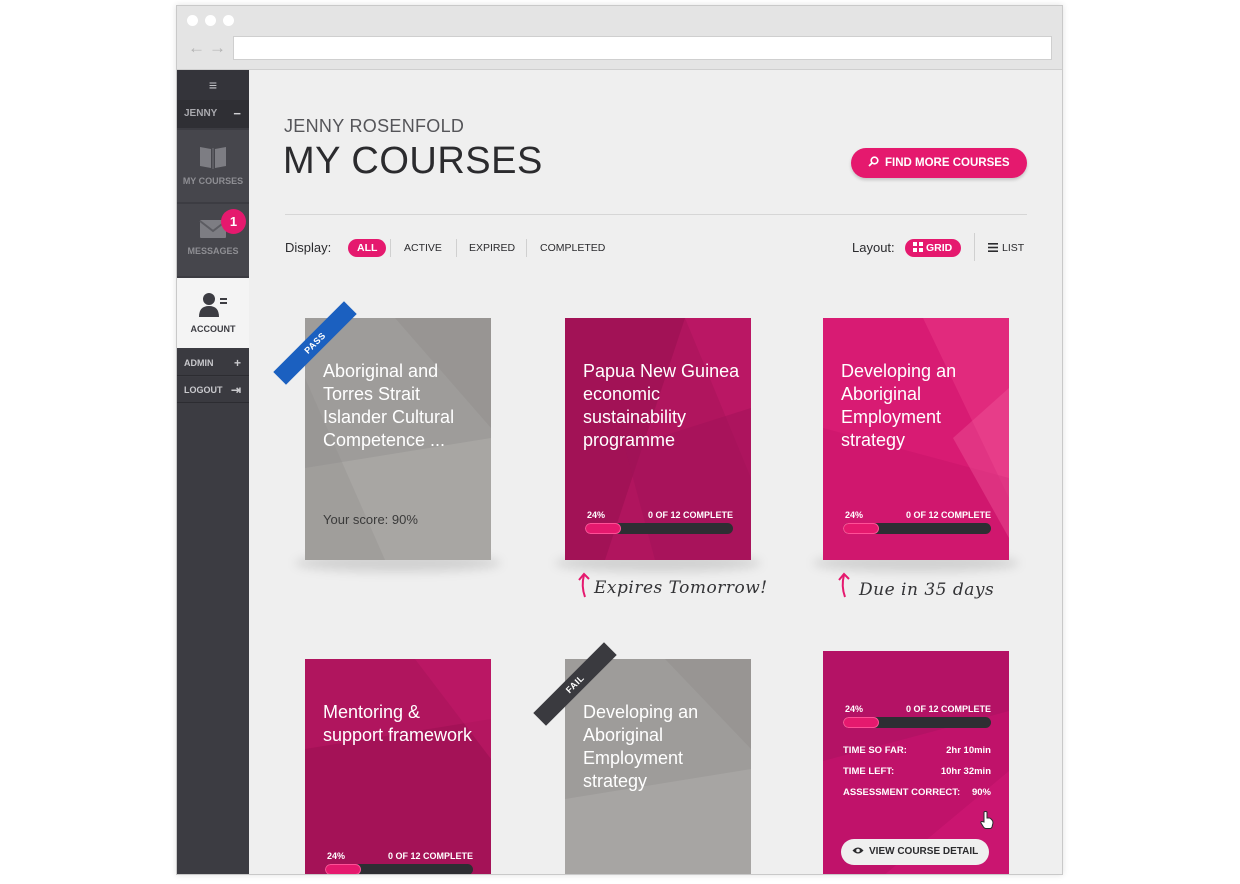 The height and width of the screenshot is (884, 1240). I want to click on sidebar-item-label: MY COURSES, so click(213, 181).